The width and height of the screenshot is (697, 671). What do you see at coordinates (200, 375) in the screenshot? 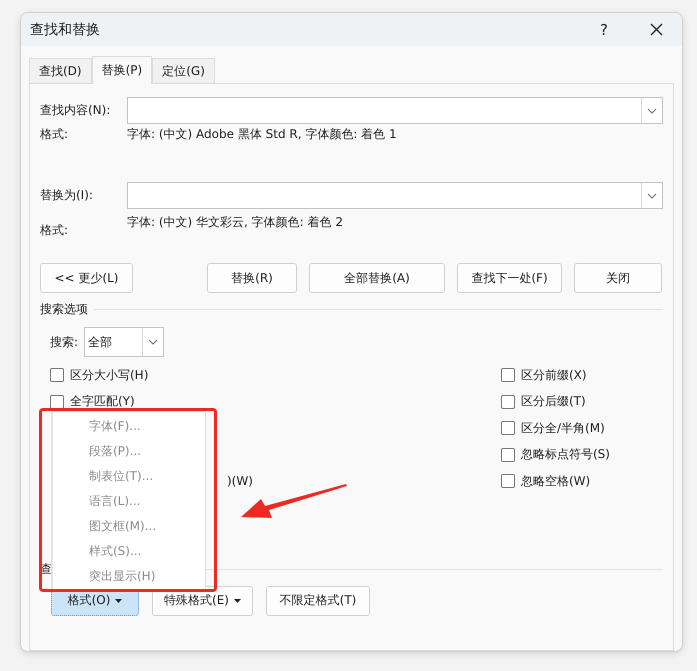
I see `checkbox: 区分大小写(H)` at bounding box center [200, 375].